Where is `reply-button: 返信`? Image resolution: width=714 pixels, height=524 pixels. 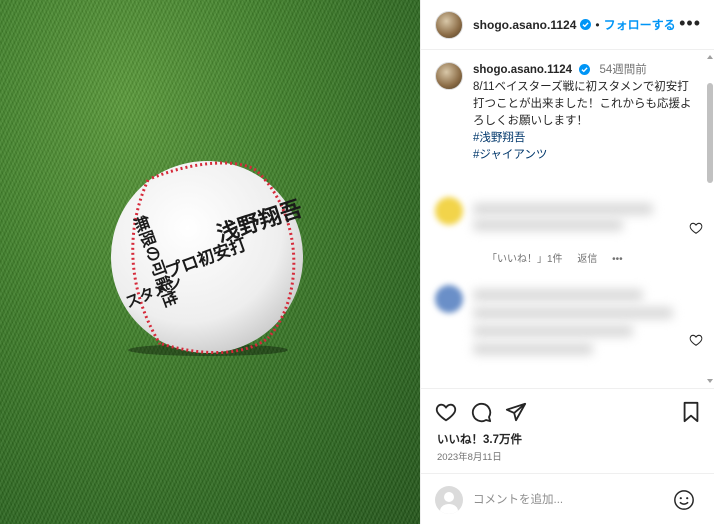
reply-button: 返信 is located at coordinates (587, 259).